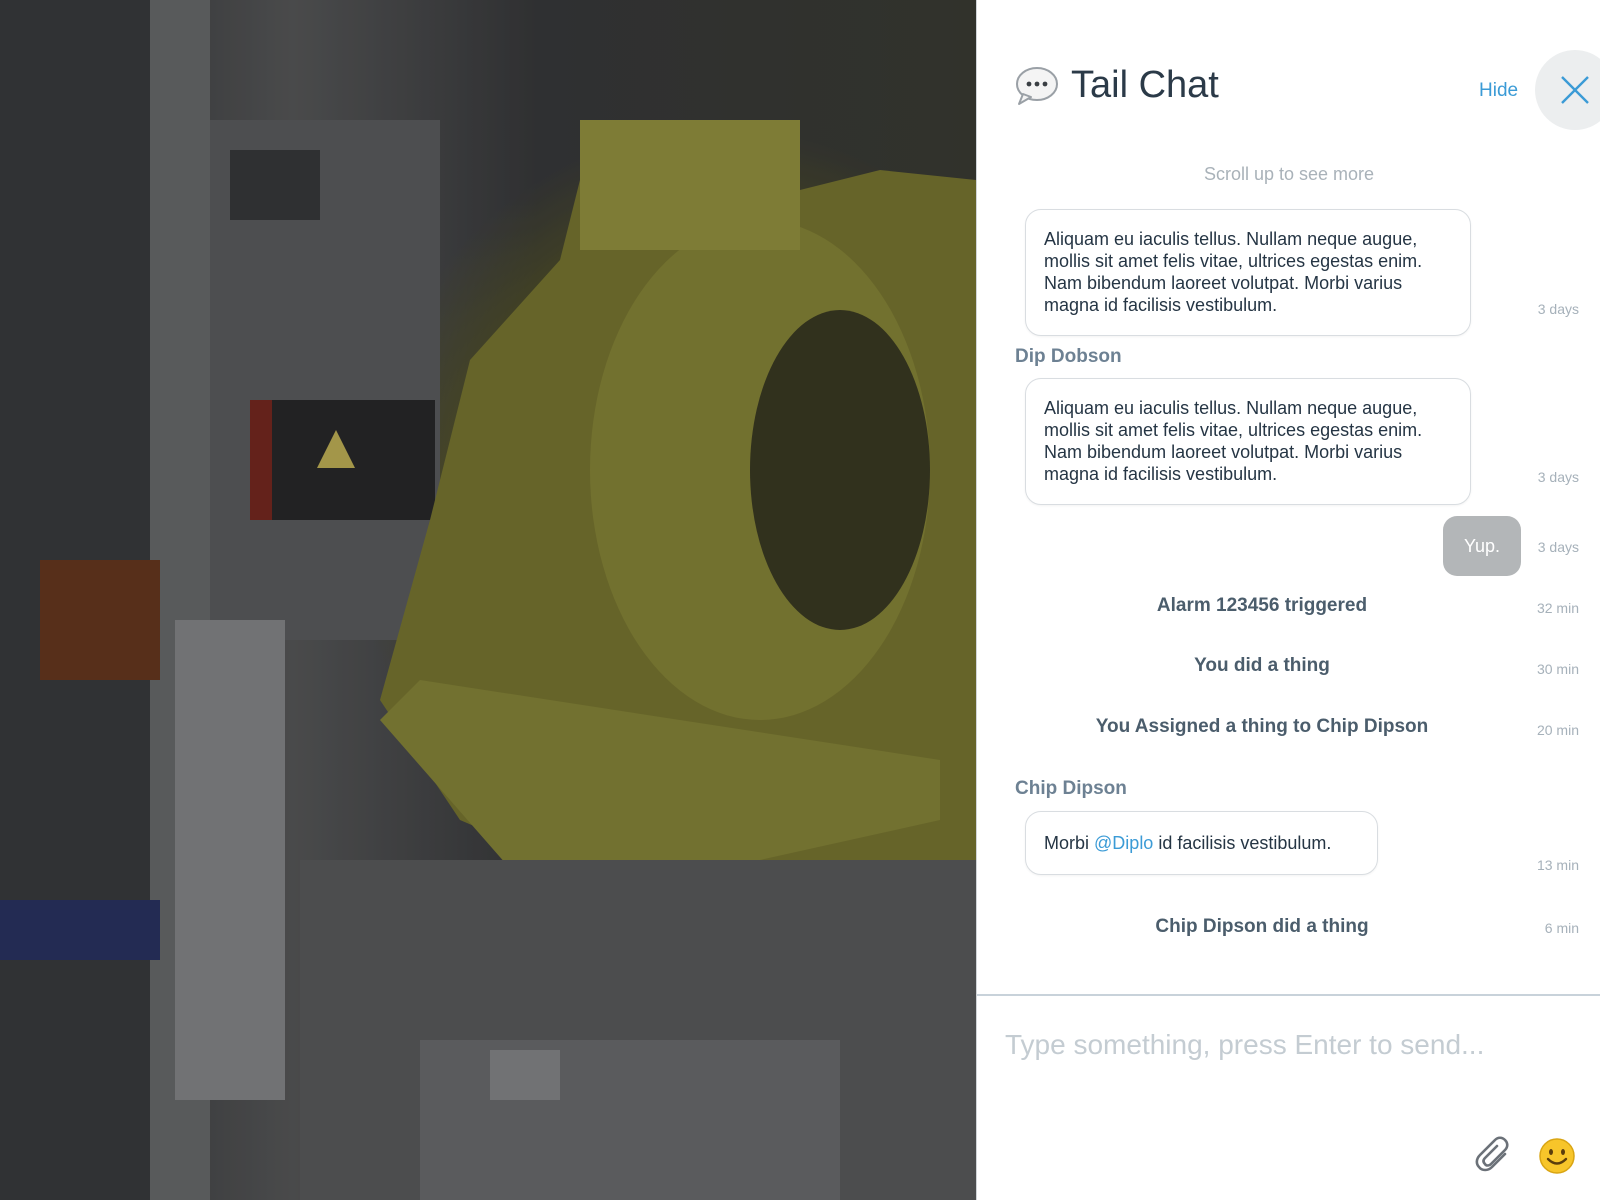 Image resolution: width=1600 pixels, height=1200 pixels. What do you see at coordinates (1145, 85) in the screenshot?
I see `page-title: Tail Chat` at bounding box center [1145, 85].